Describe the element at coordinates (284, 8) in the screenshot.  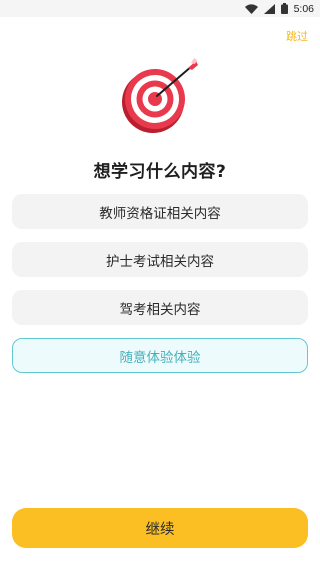
I see `battery-icon` at that location.